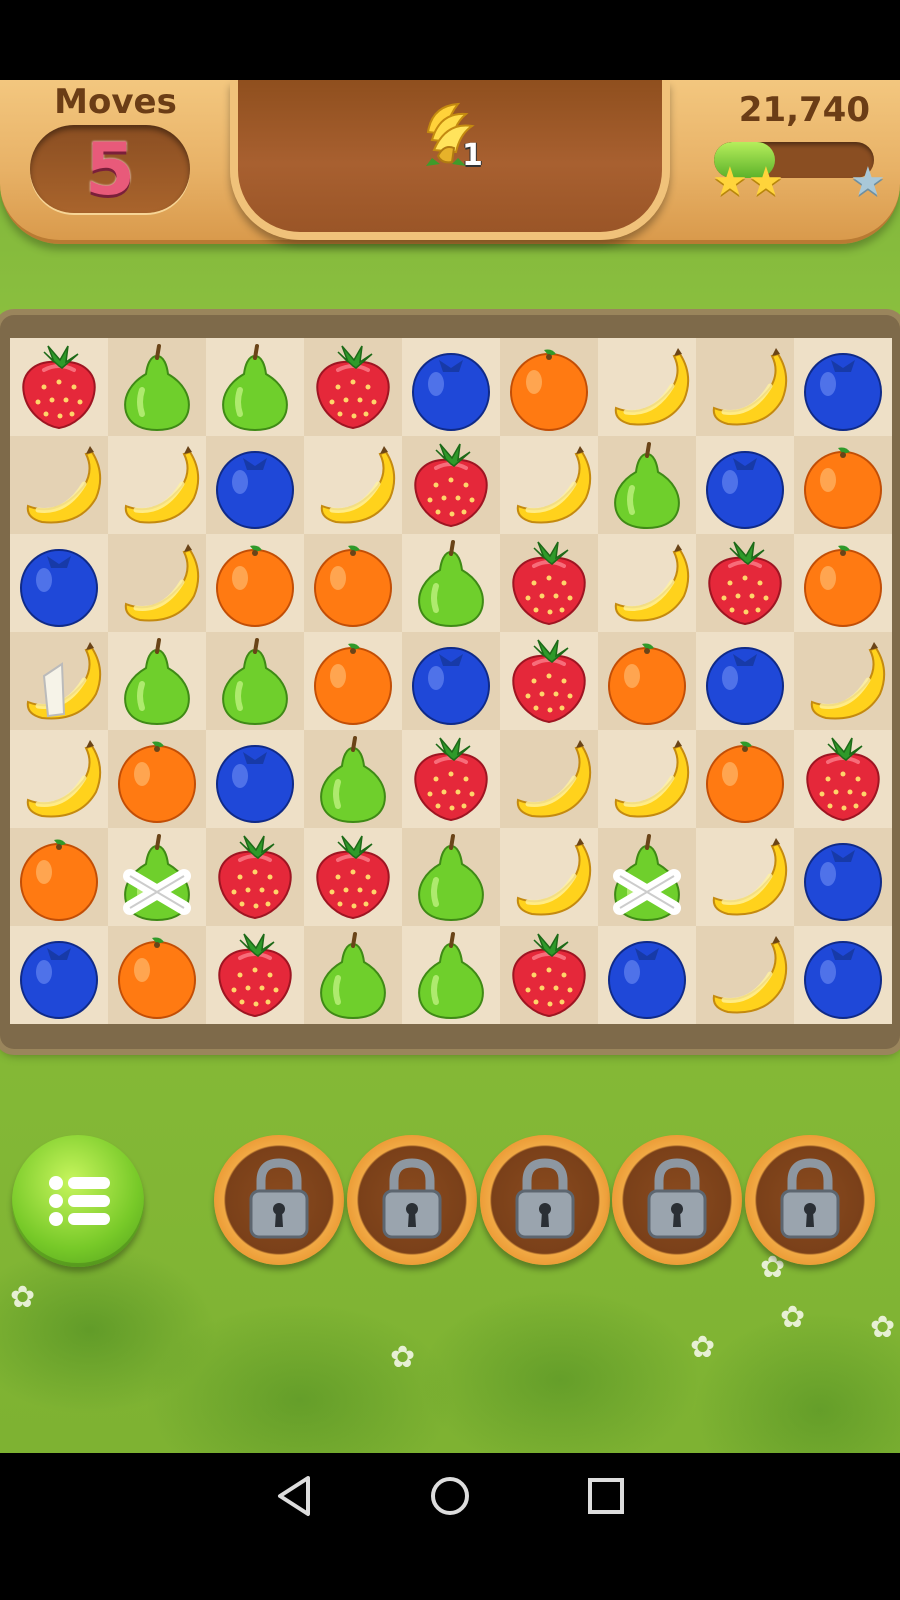 The height and width of the screenshot is (1600, 900). I want to click on back-triangle-icon, so click(296, 1496).